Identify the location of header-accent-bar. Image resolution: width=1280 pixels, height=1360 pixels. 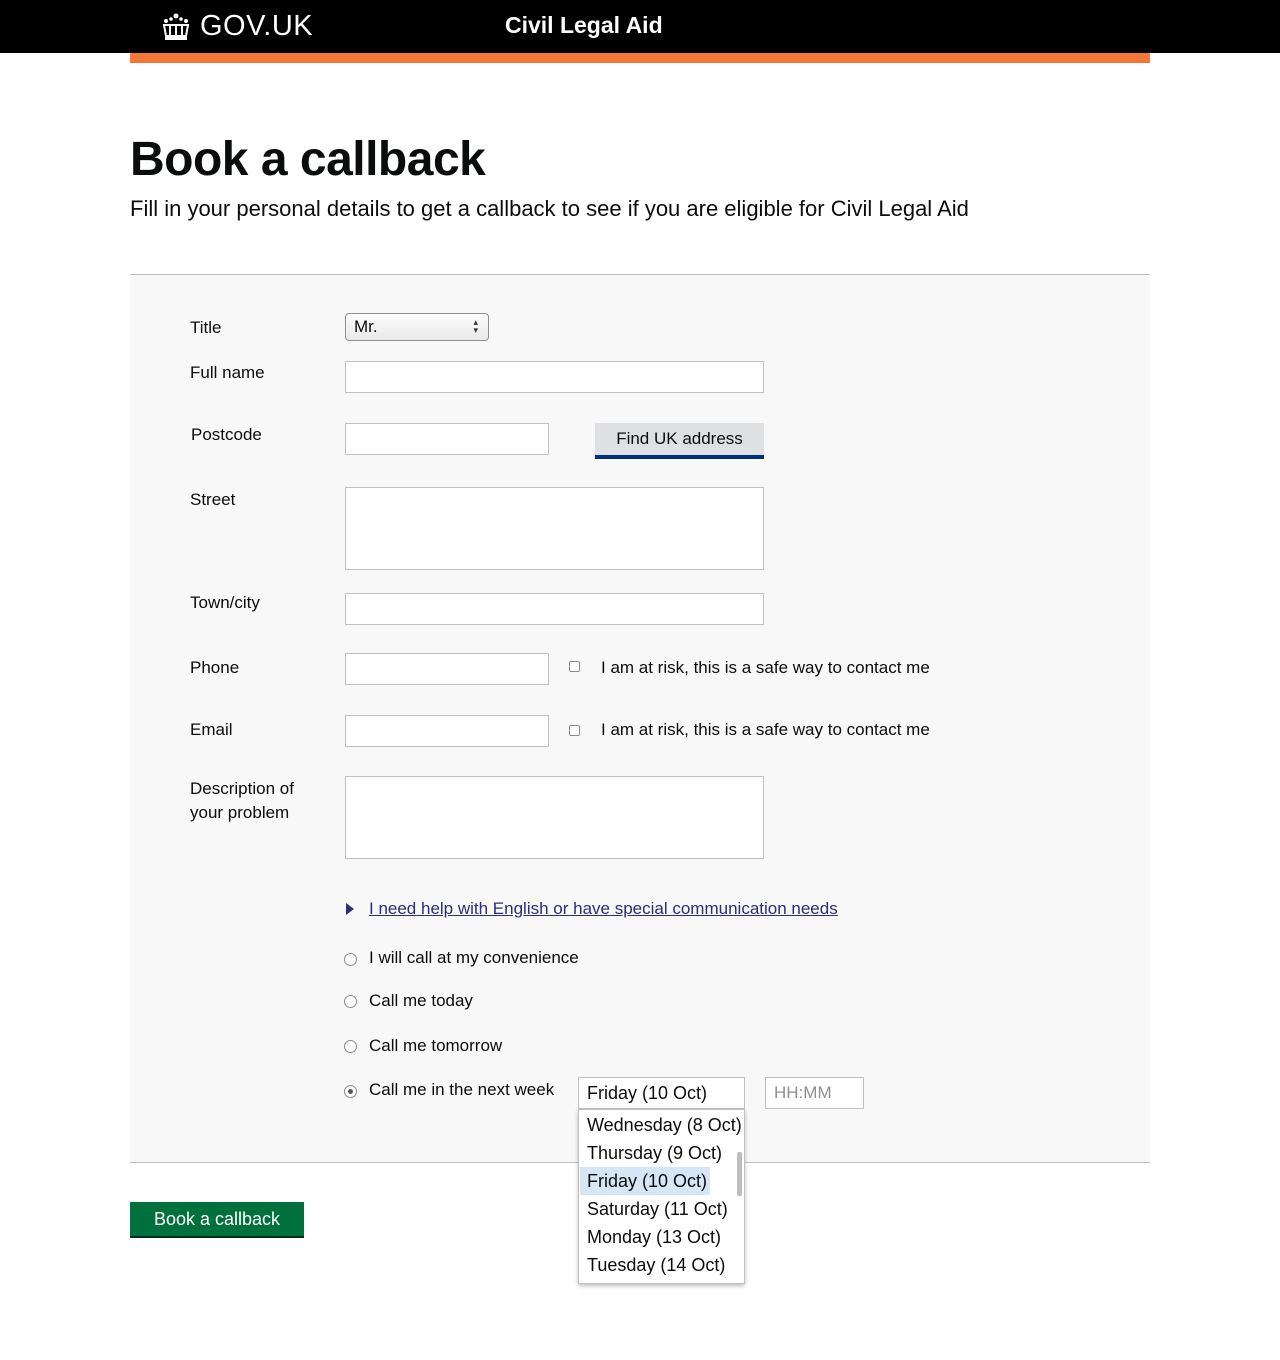
(640, 58).